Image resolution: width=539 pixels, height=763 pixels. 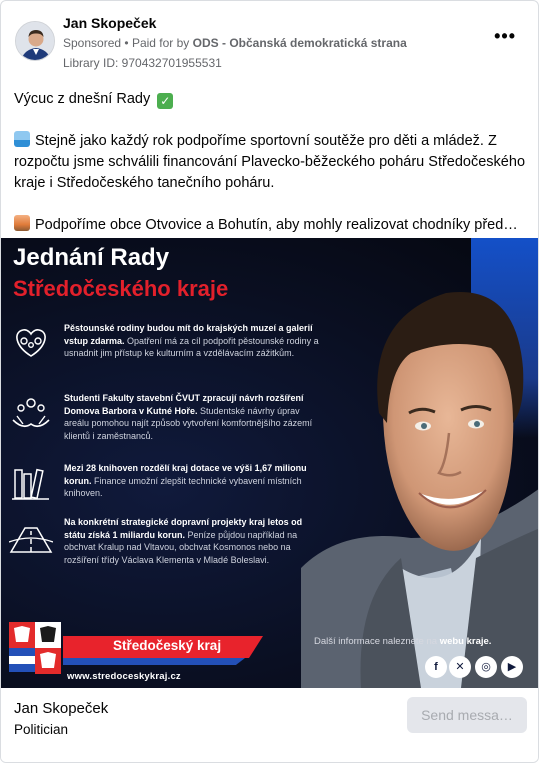 I want to click on sponsored-label: Sponsored, so click(x=92, y=43).